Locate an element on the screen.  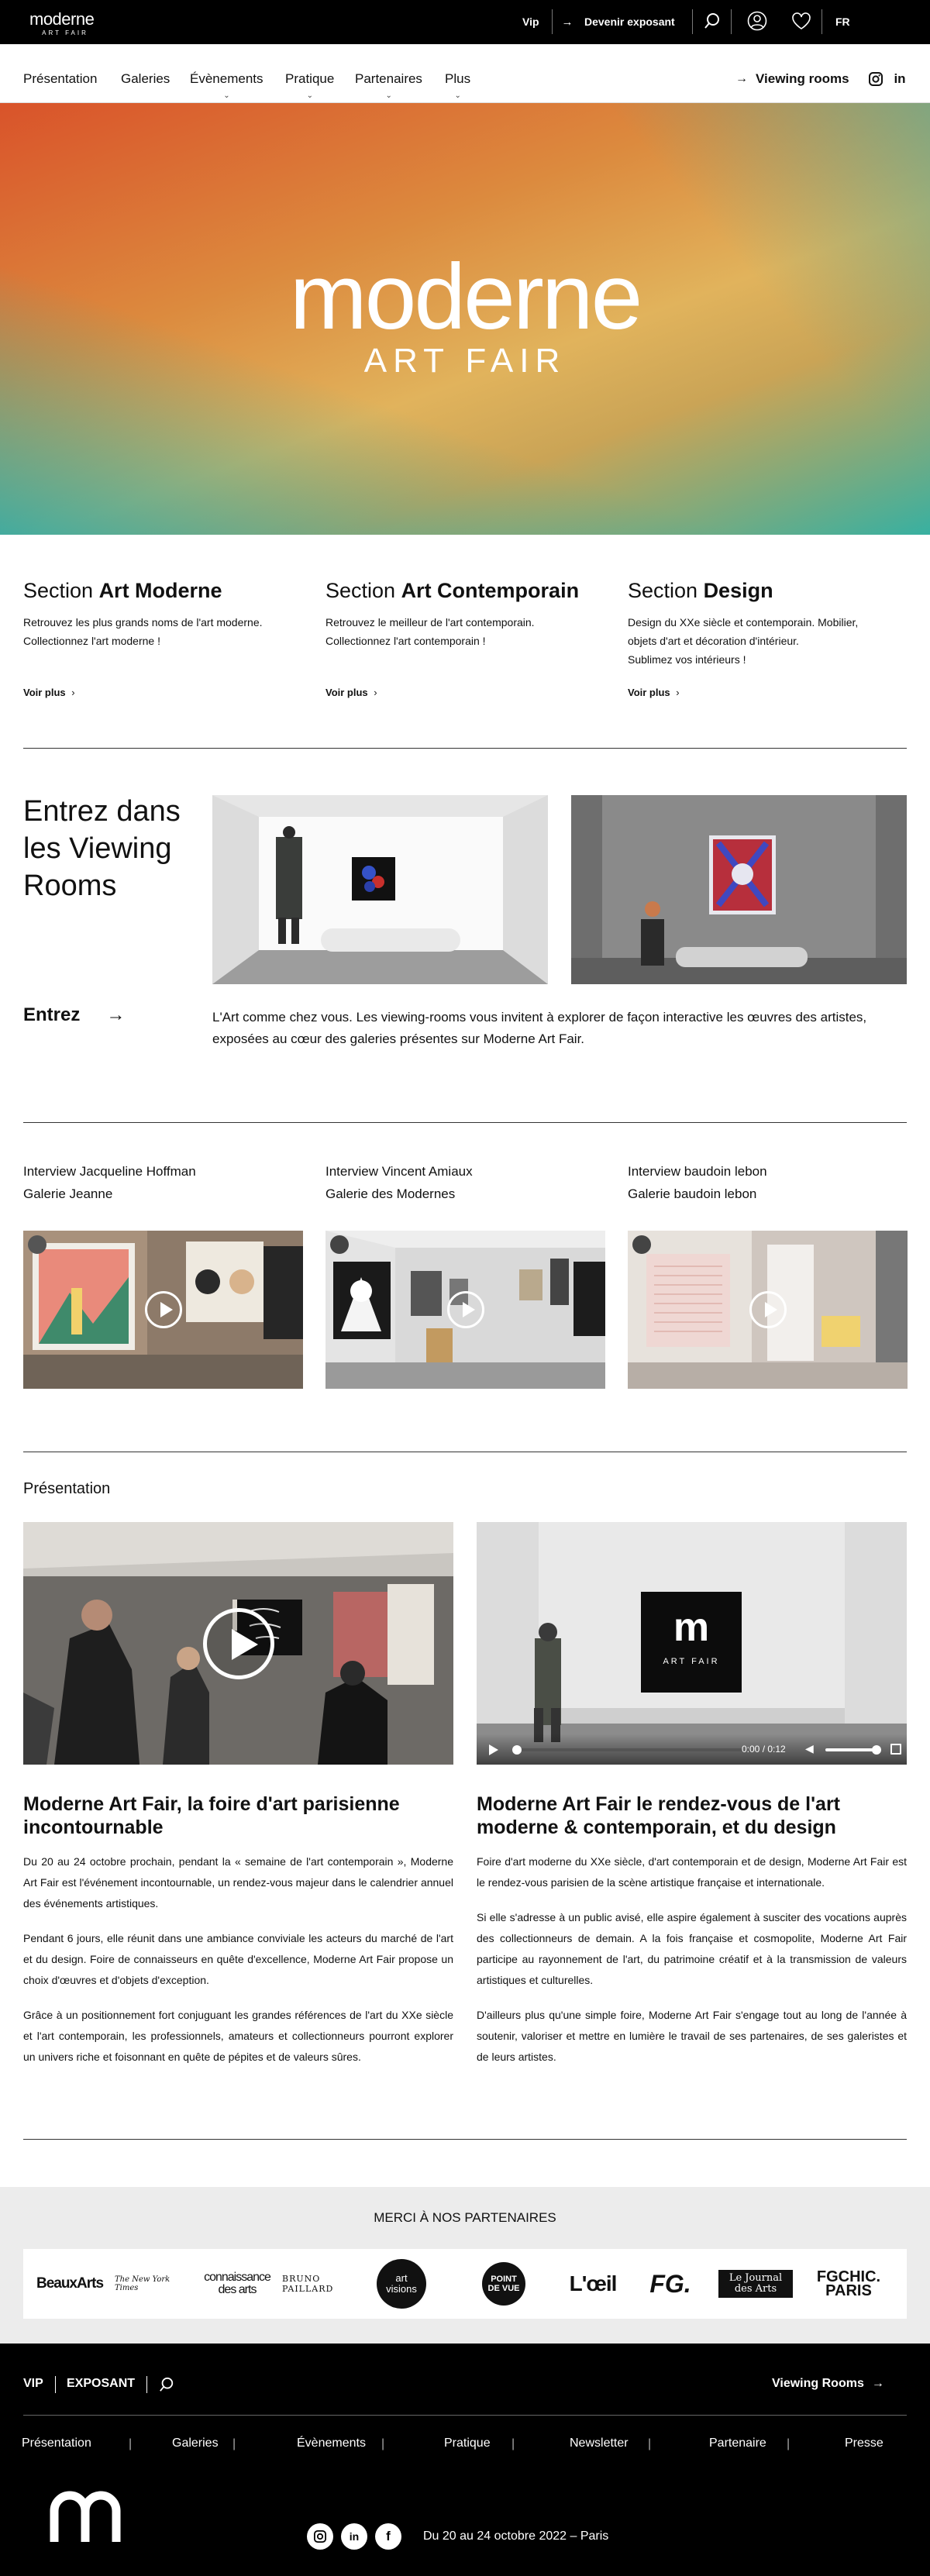
viewing-rooms-link: Viewing rooms is located at coordinates (802, 79).